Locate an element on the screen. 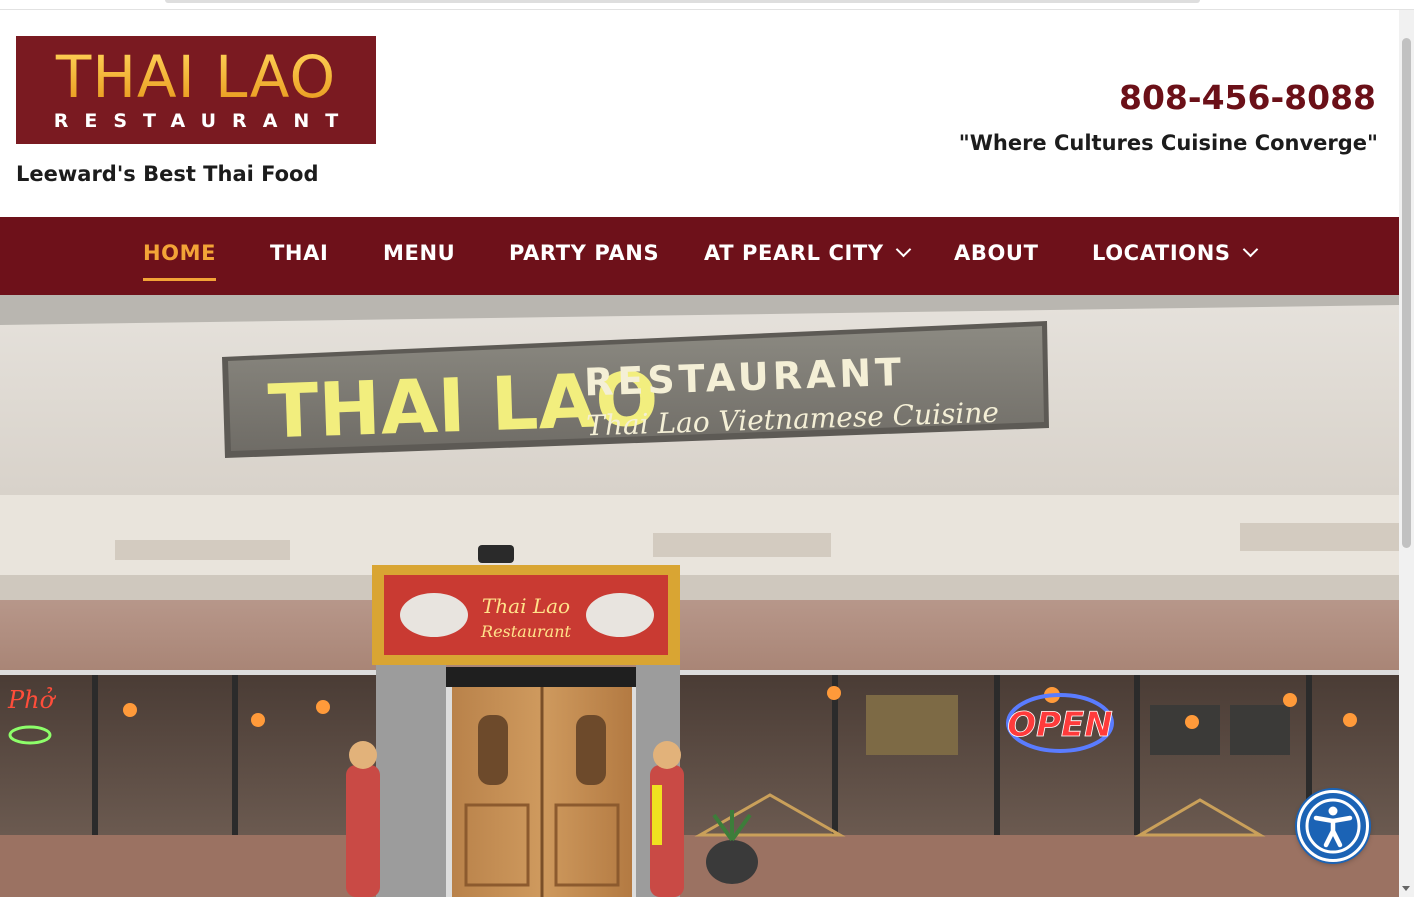  phone-number-link: 808-456-8088 is located at coordinates (1247, 97).